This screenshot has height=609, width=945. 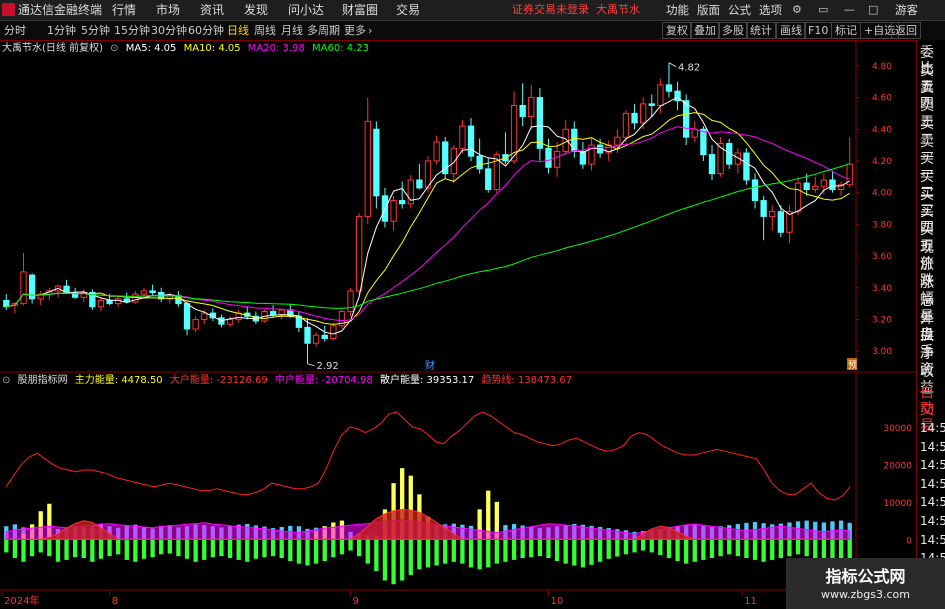 What do you see at coordinates (61, 30) in the screenshot?
I see `tab-1min: 1分钟` at bounding box center [61, 30].